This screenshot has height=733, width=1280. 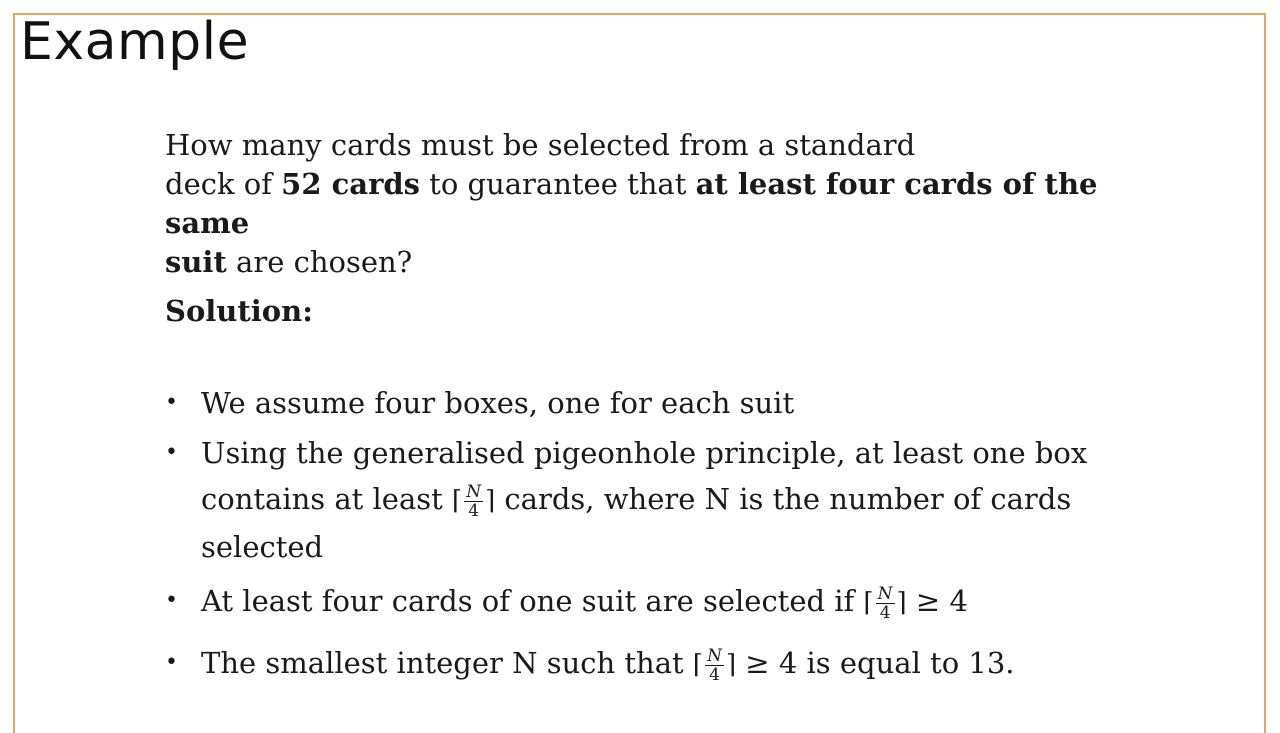 What do you see at coordinates (239, 311) in the screenshot?
I see `solution-label: Solution:` at bounding box center [239, 311].